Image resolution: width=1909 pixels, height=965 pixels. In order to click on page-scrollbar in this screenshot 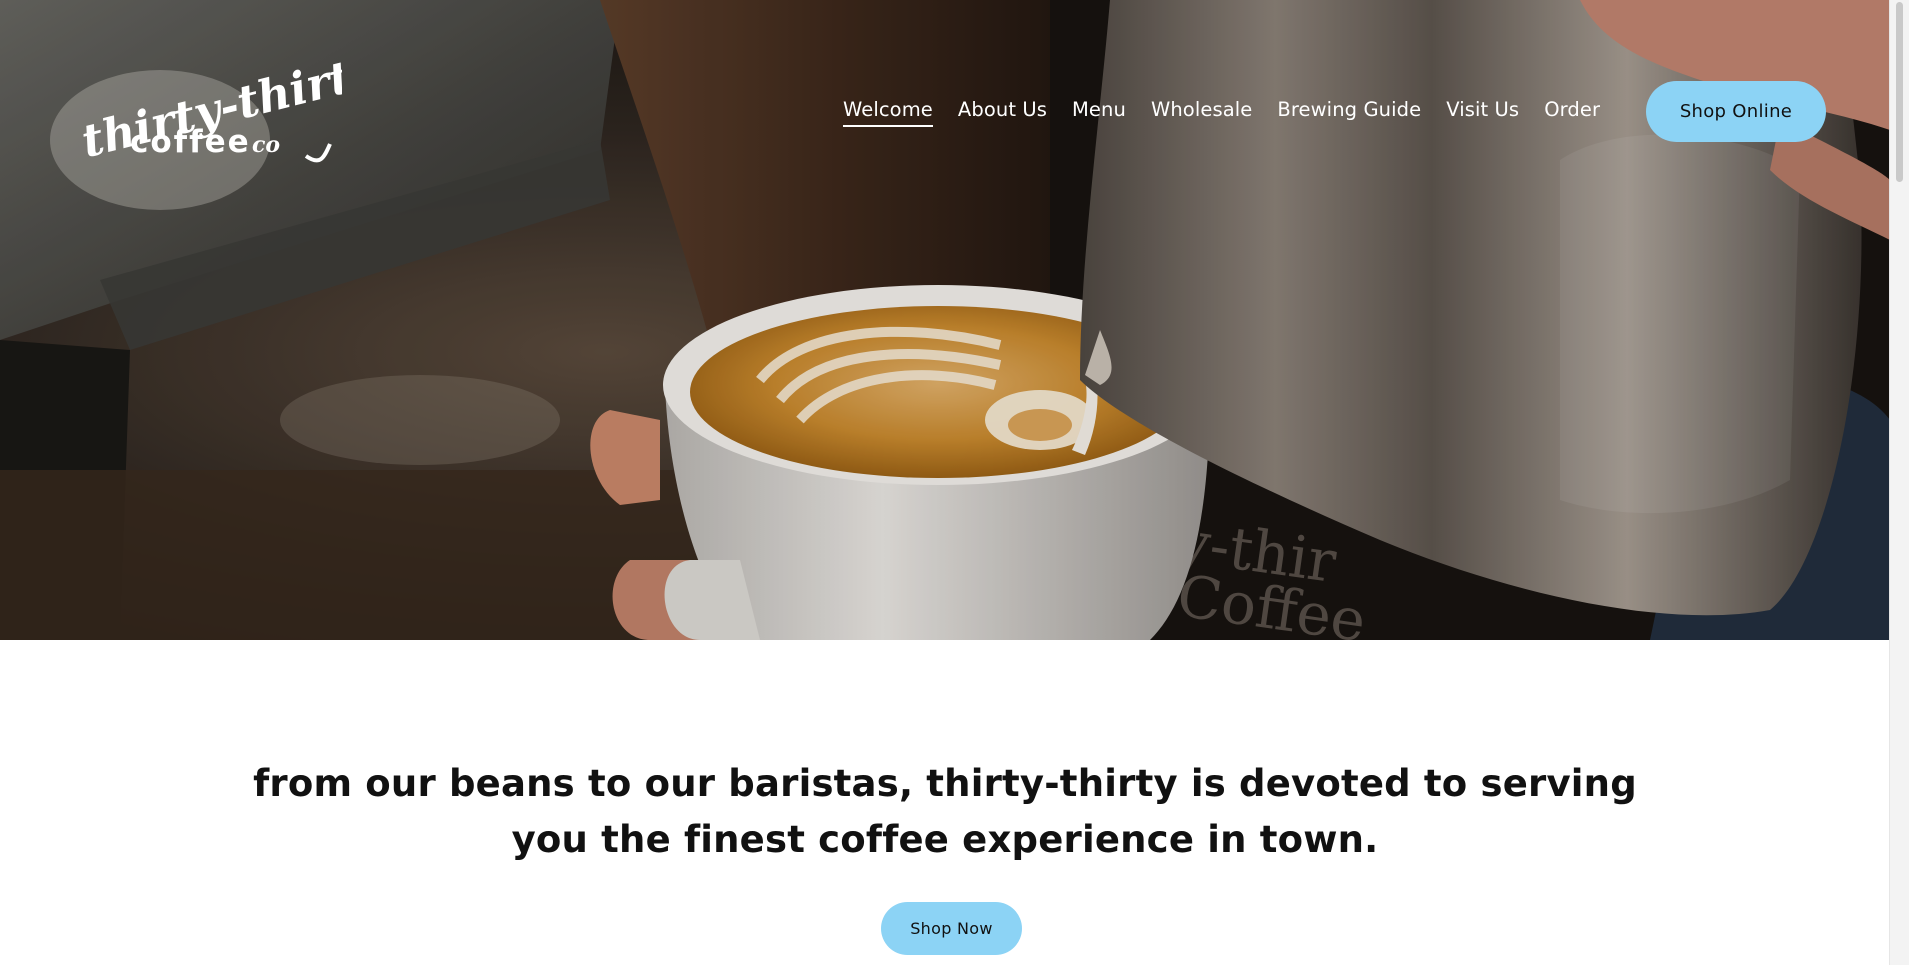, I will do `click(1899, 482)`.